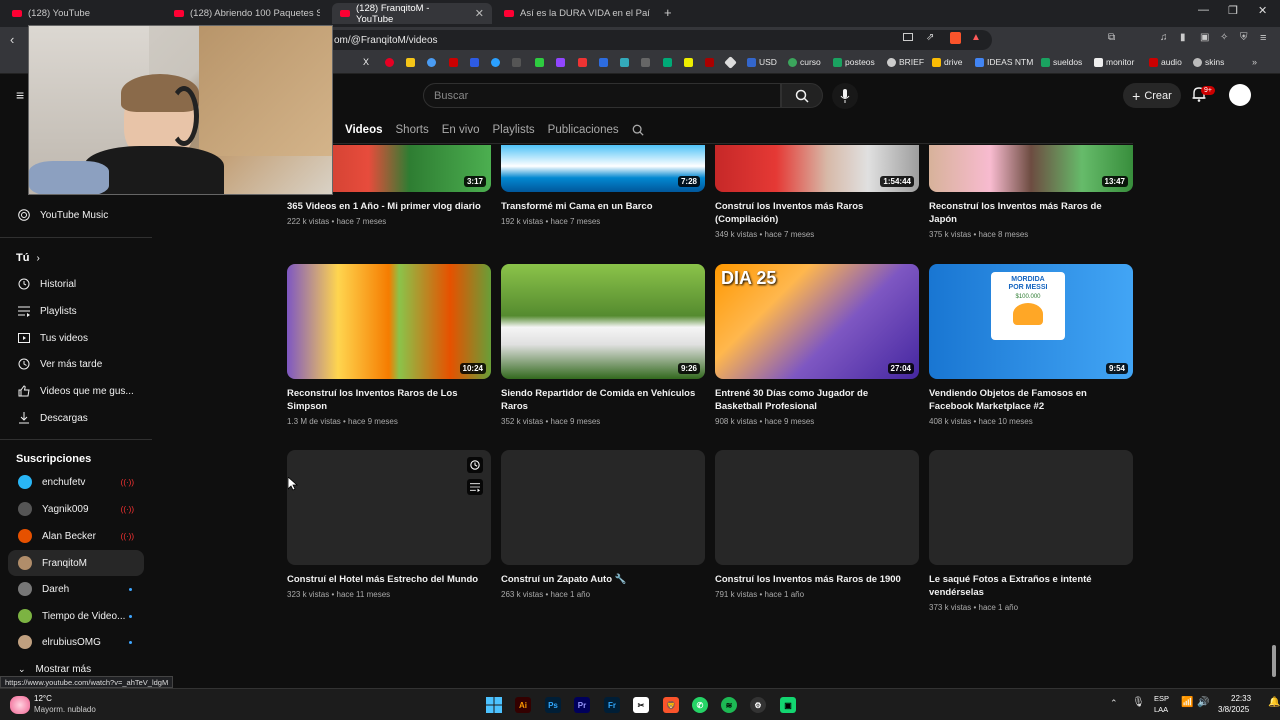 The height and width of the screenshot is (720, 1280). Describe the element at coordinates (366, 62) in the screenshot. I see `x-icon: X` at that location.